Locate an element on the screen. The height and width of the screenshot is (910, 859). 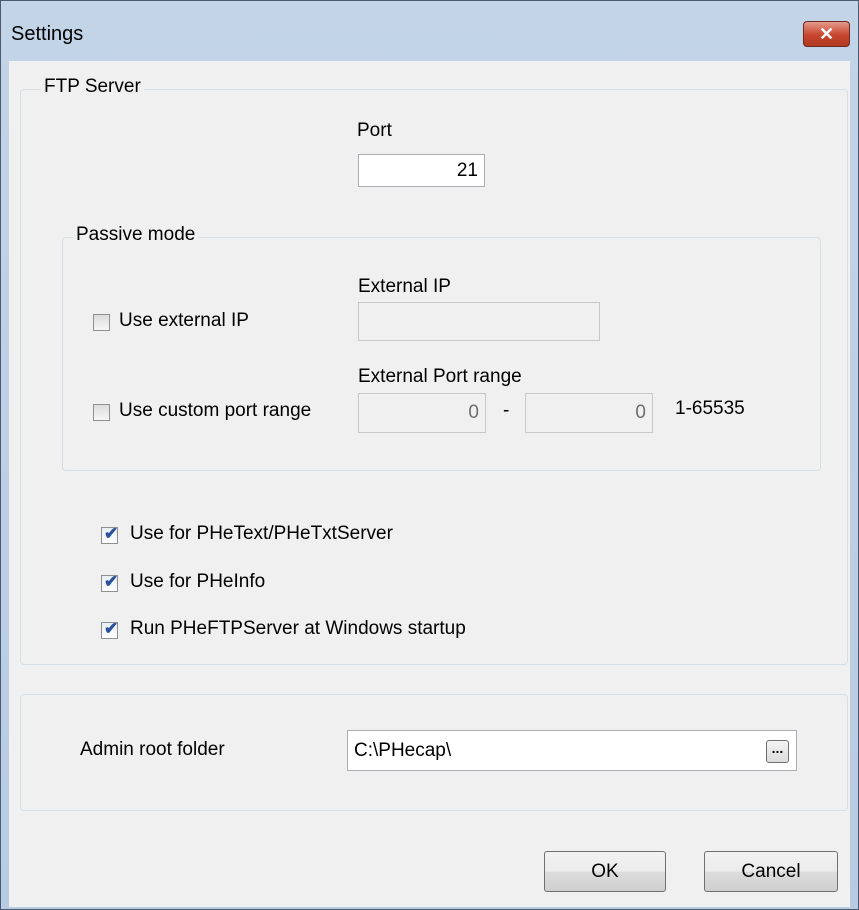
ok-button: OK is located at coordinates (605, 871).